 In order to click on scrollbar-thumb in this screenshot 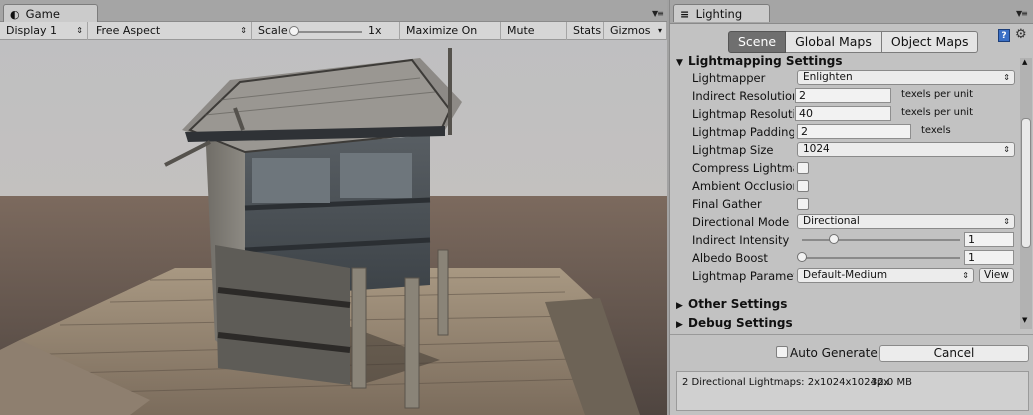, I will do `click(1026, 183)`.